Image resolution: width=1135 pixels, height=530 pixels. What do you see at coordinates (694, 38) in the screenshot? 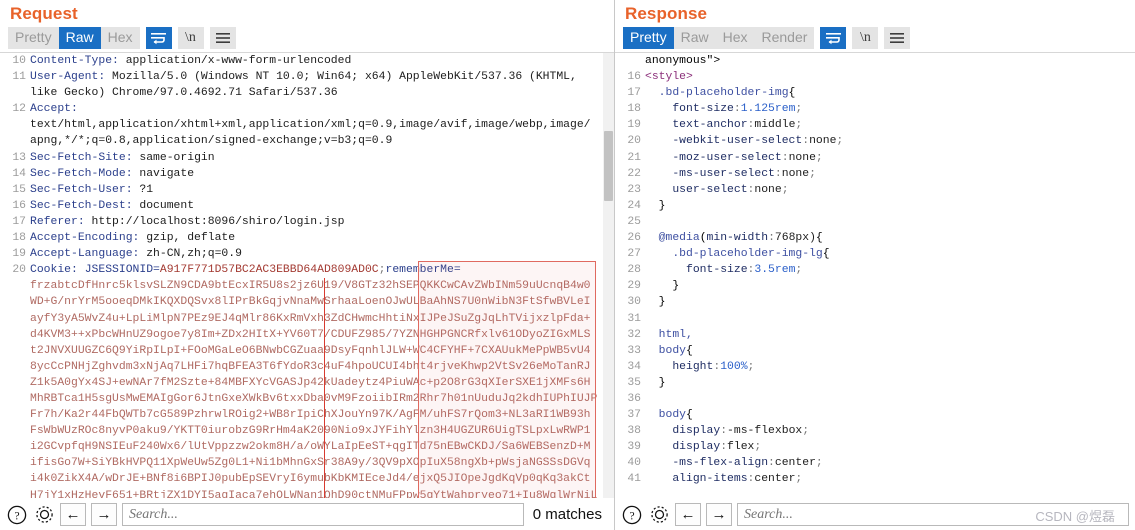
I see `response-tab-raw: Raw` at bounding box center [694, 38].